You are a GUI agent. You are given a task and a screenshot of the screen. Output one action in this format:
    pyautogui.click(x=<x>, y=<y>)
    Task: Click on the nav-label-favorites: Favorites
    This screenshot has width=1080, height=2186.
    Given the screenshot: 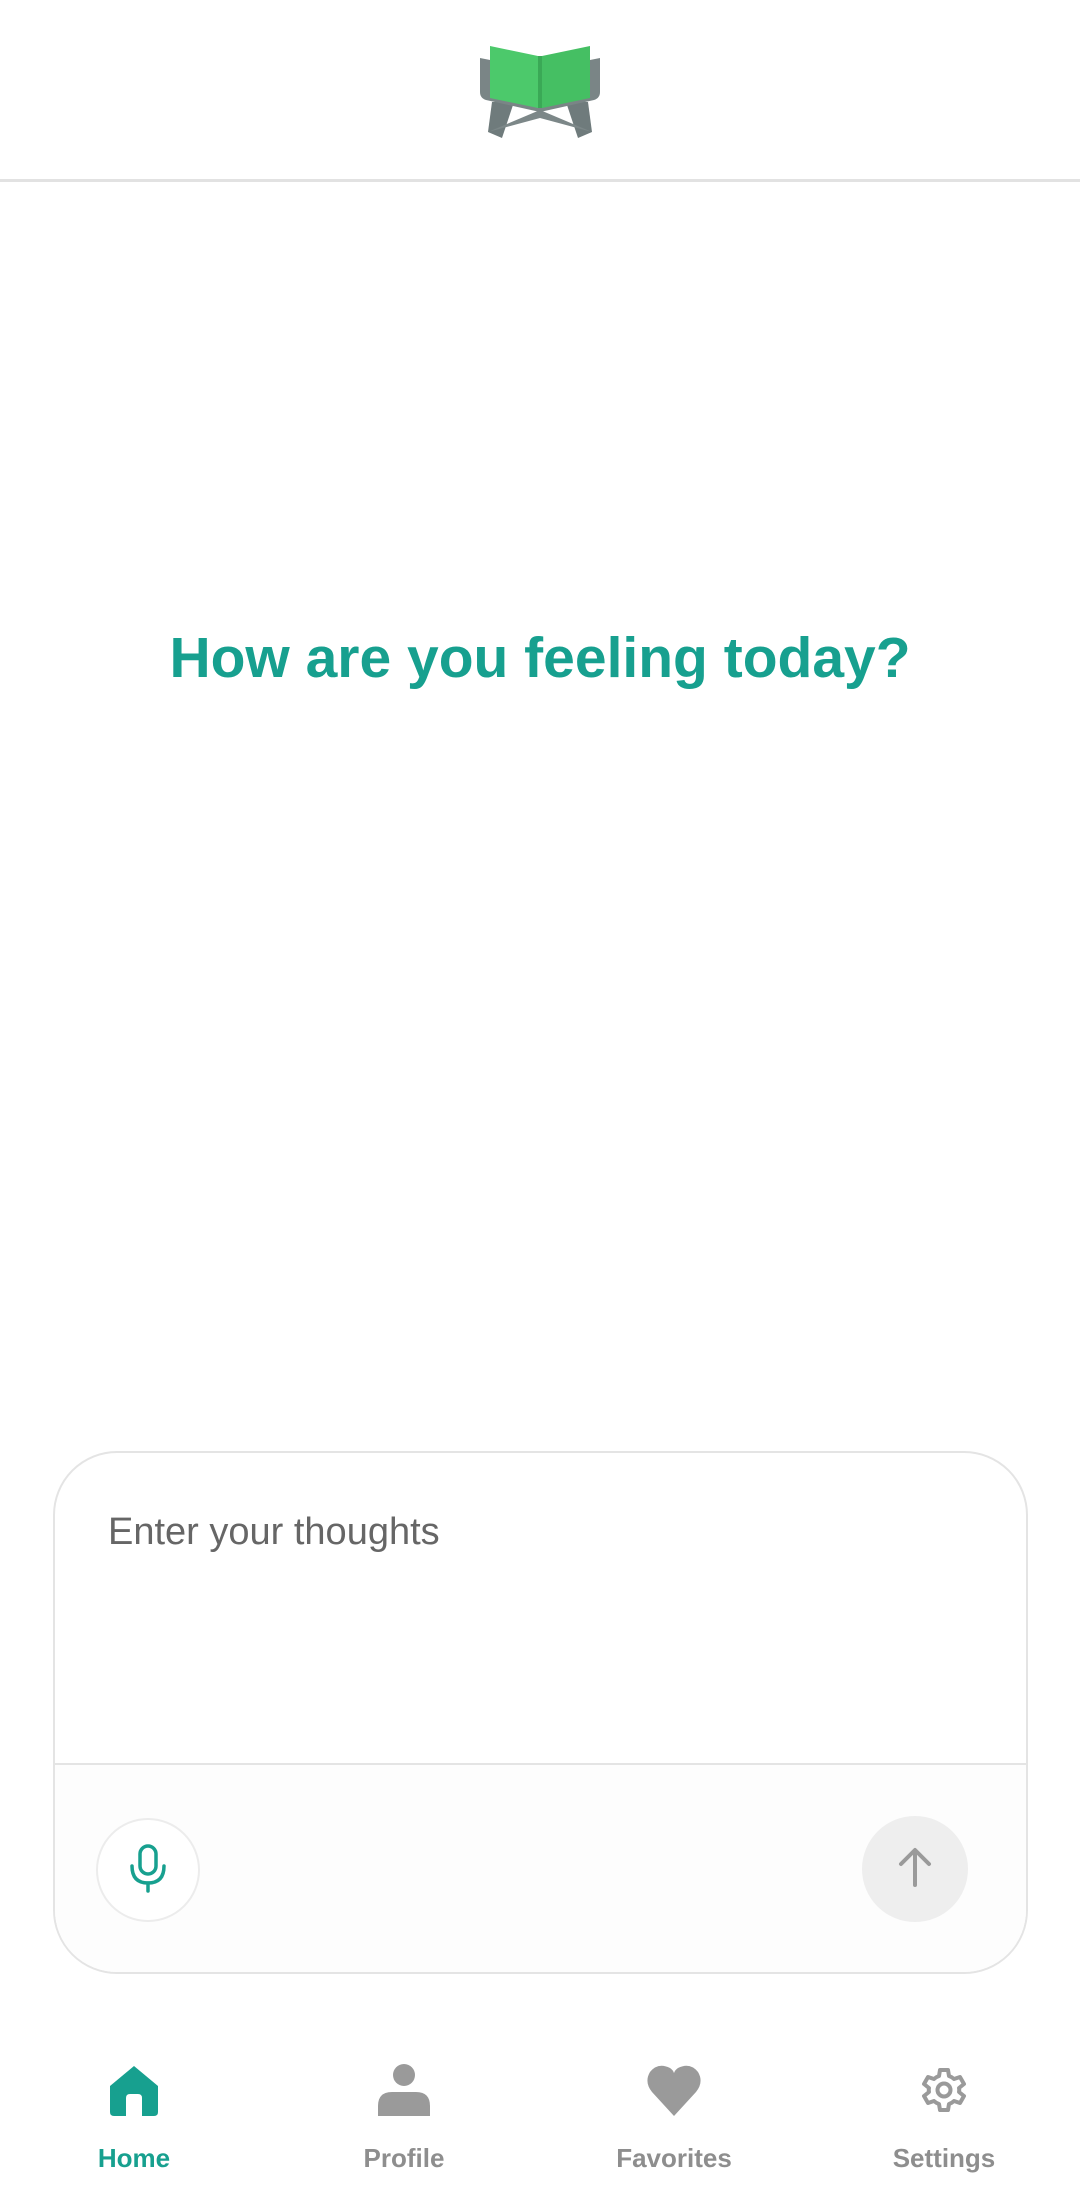 What is the action you would take?
    pyautogui.click(x=674, y=2158)
    